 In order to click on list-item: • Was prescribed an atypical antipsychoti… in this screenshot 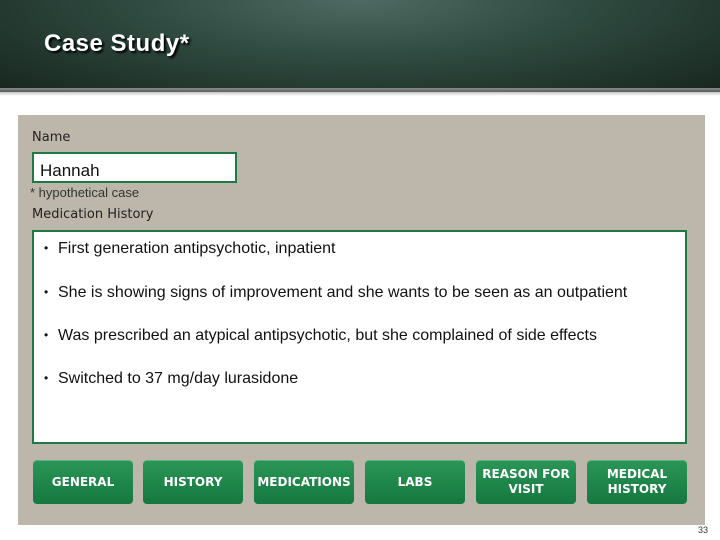, I will do `click(320, 335)`.